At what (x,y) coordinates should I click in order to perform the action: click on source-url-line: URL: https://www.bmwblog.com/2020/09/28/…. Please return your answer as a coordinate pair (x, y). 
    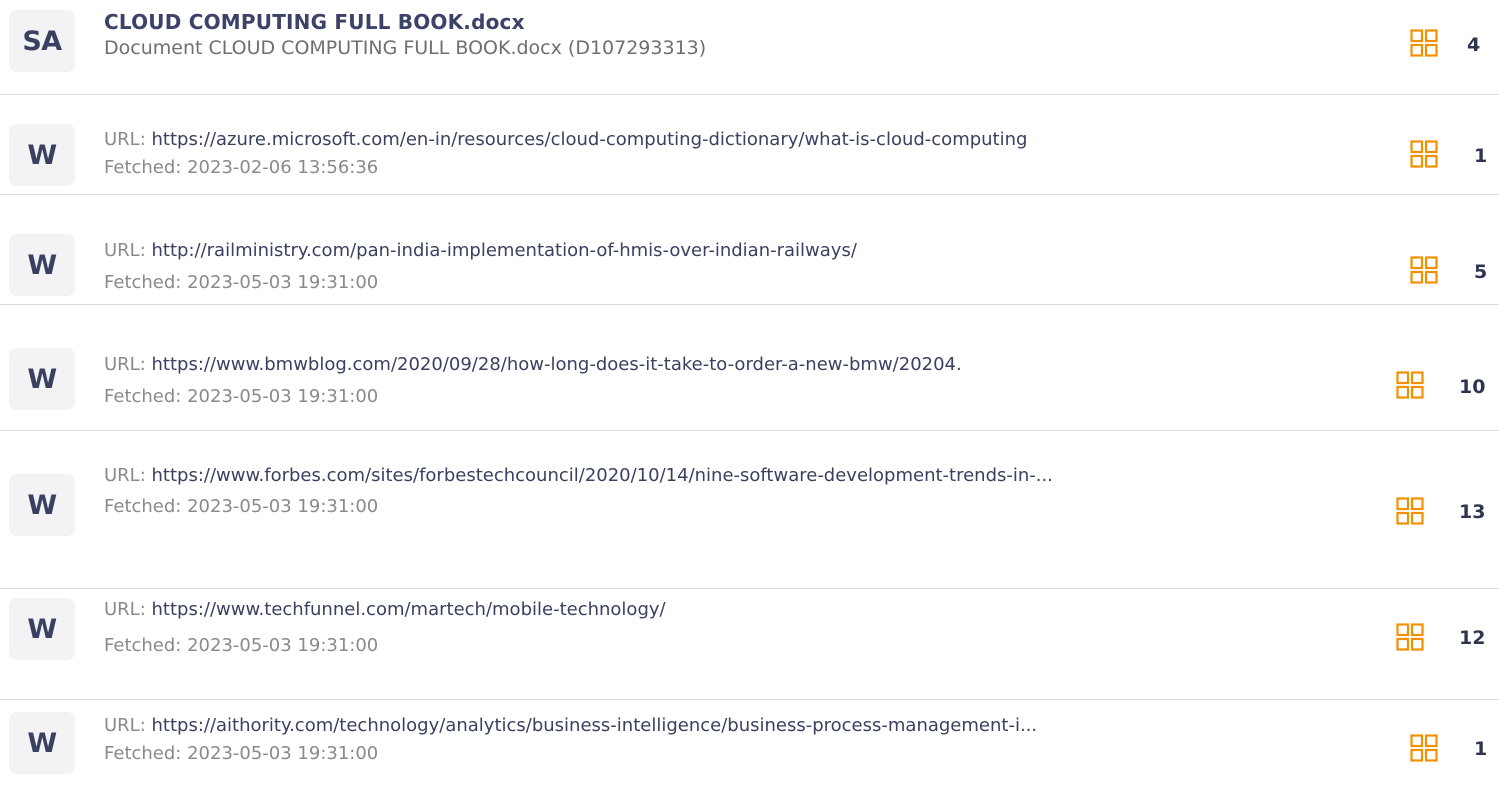
    Looking at the image, I should click on (734, 365).